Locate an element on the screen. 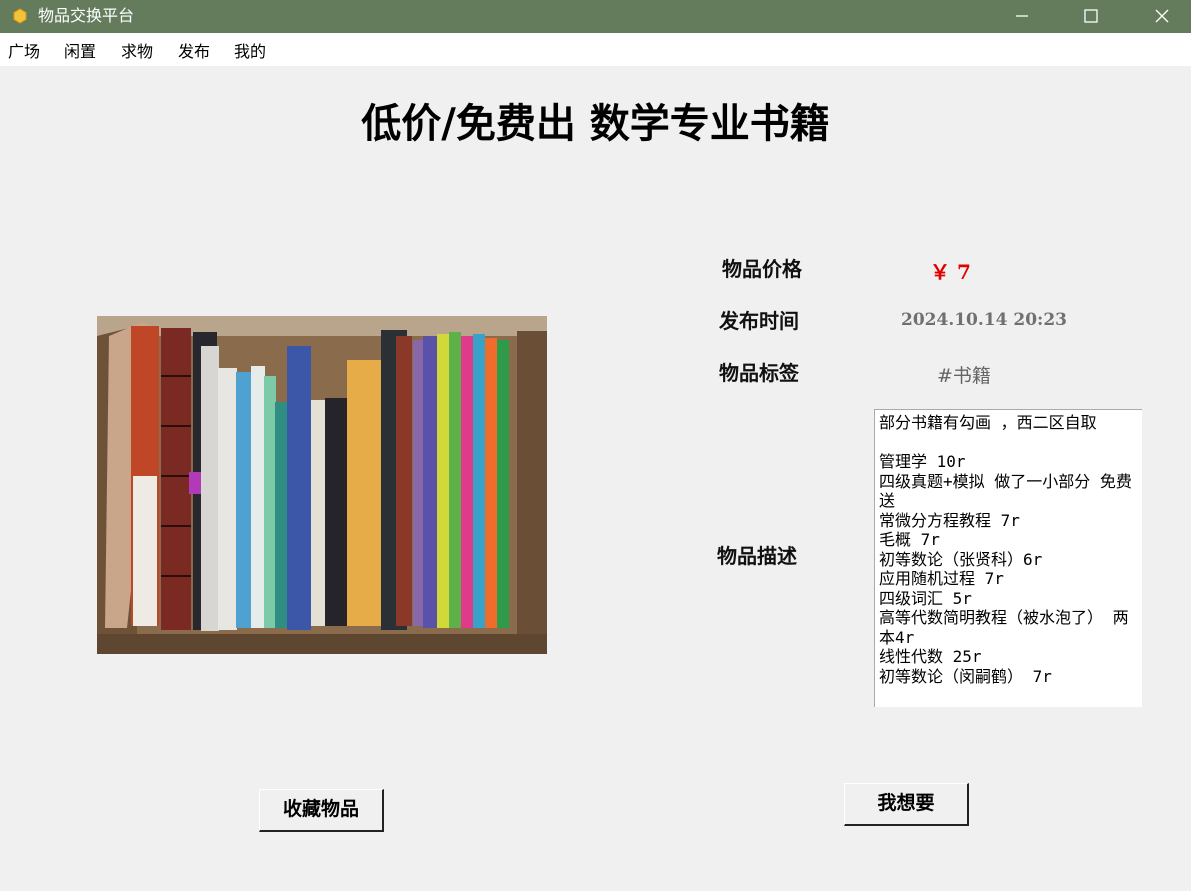  menu-plaza: 广场 is located at coordinates (24, 52).